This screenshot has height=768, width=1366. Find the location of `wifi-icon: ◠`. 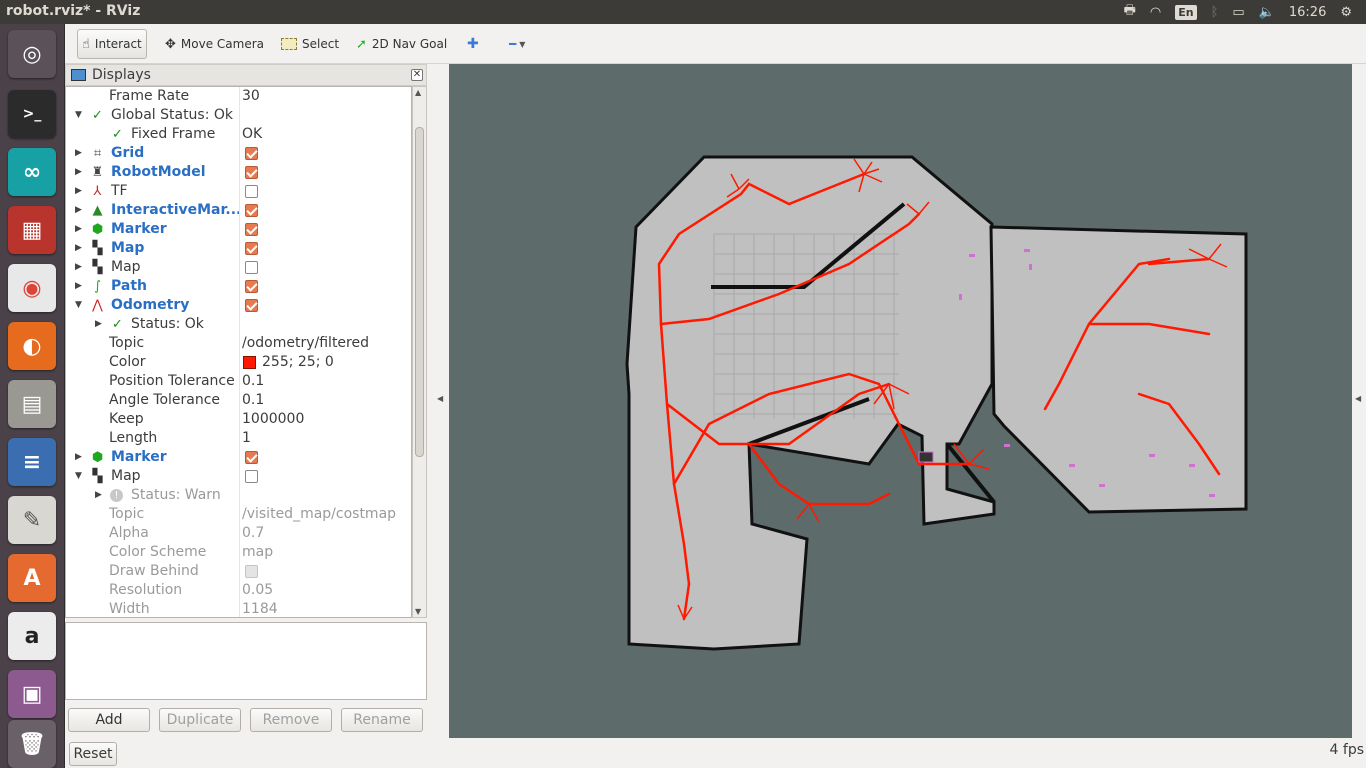

wifi-icon: ◠ is located at coordinates (1155, 12).